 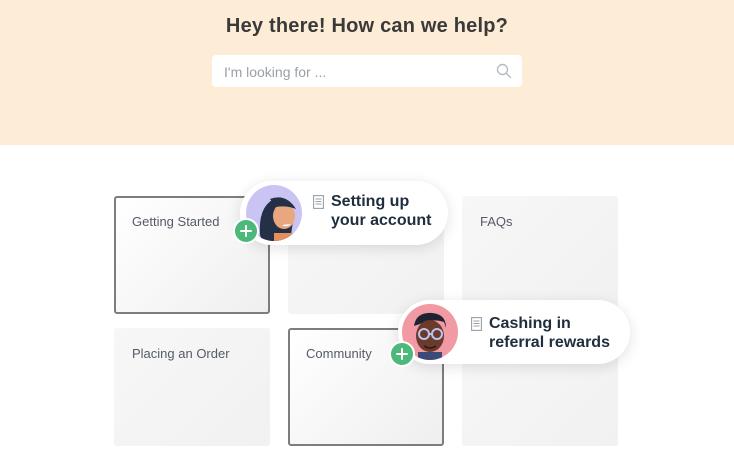 What do you see at coordinates (381, 220) in the screenshot?
I see `article-title-line: your account` at bounding box center [381, 220].